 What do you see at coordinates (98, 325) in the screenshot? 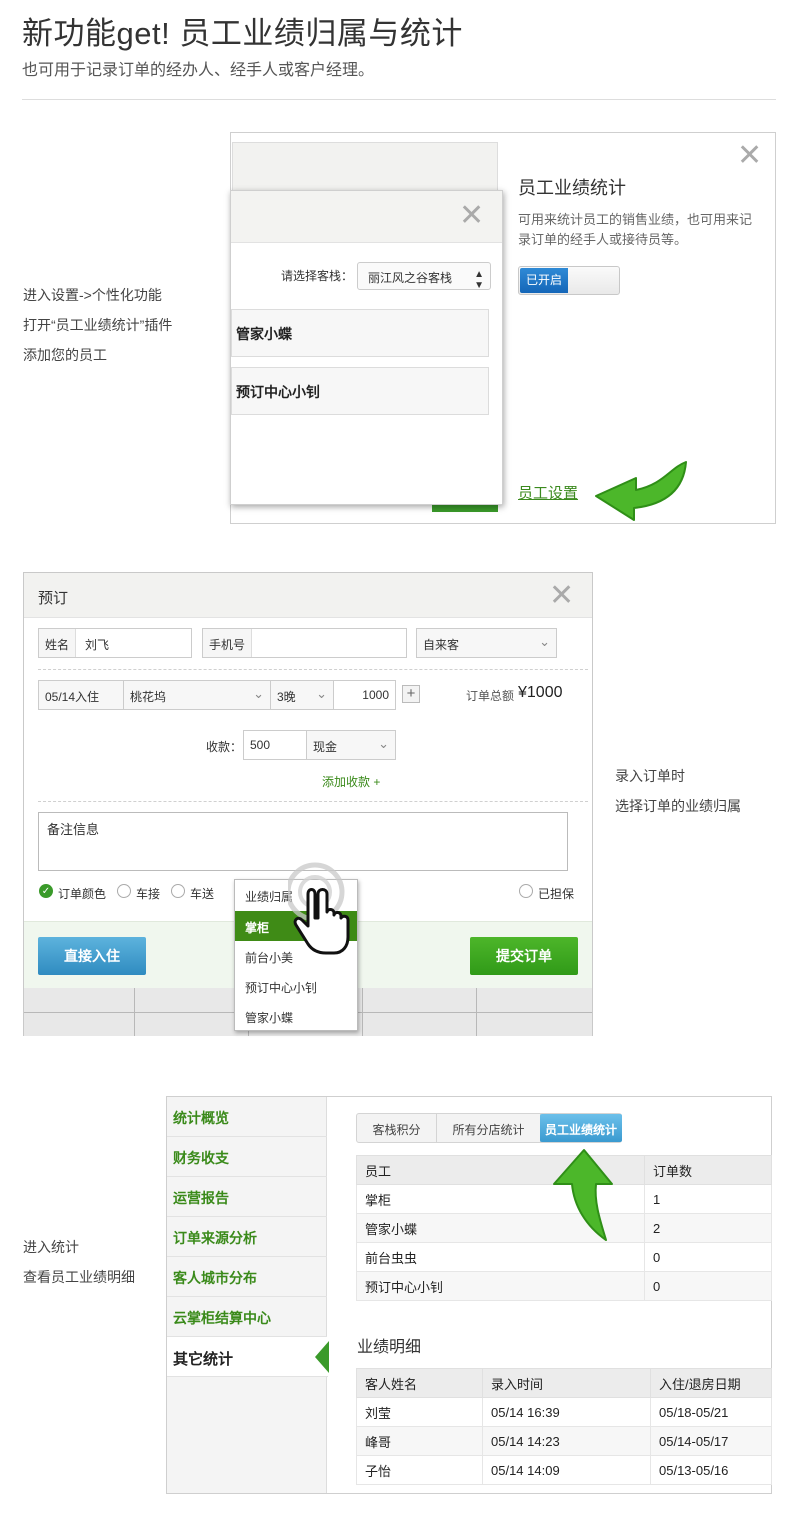
I see `note-line: 打开“员工业绩统计”插件` at bounding box center [98, 325].